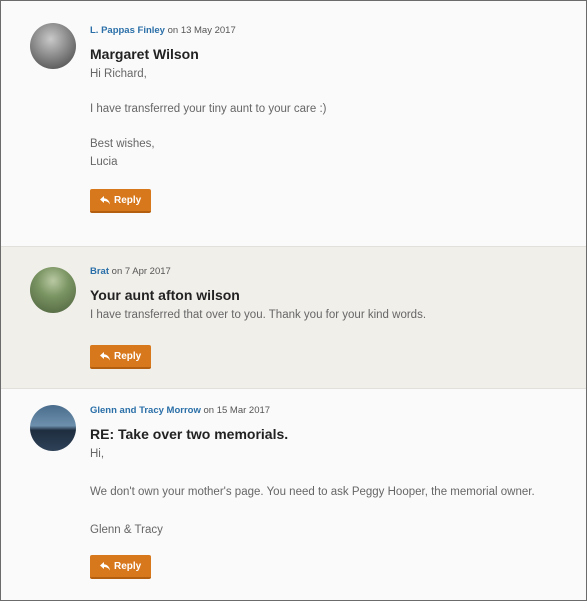 The height and width of the screenshot is (601, 587). I want to click on message-date: on 7 Apr 2017, so click(140, 271).